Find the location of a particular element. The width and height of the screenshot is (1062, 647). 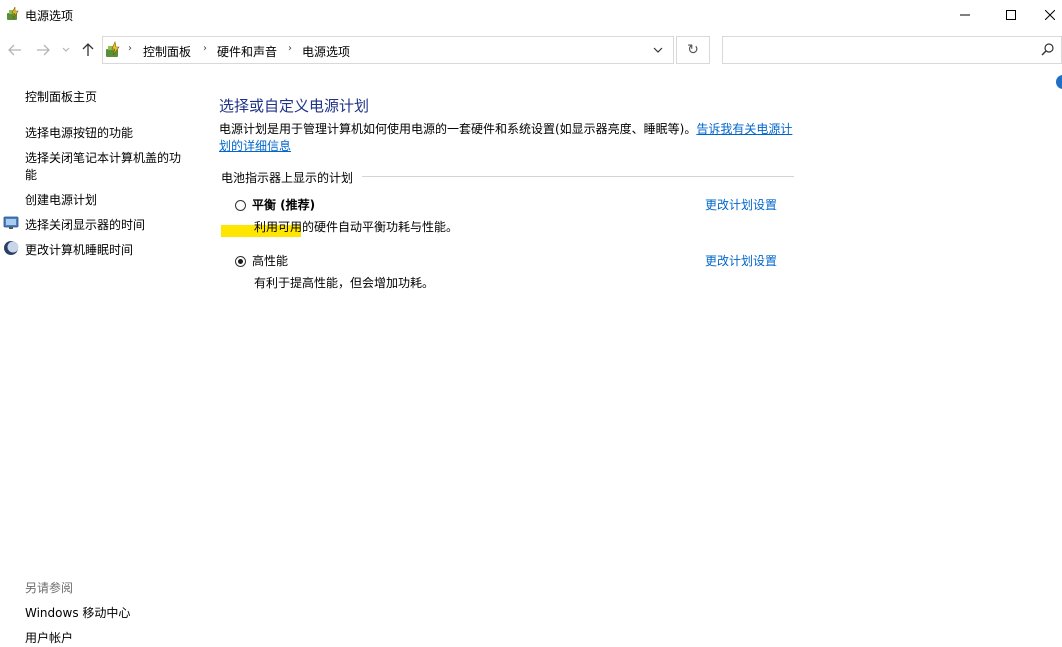

radio-high-performance is located at coordinates (240, 261).